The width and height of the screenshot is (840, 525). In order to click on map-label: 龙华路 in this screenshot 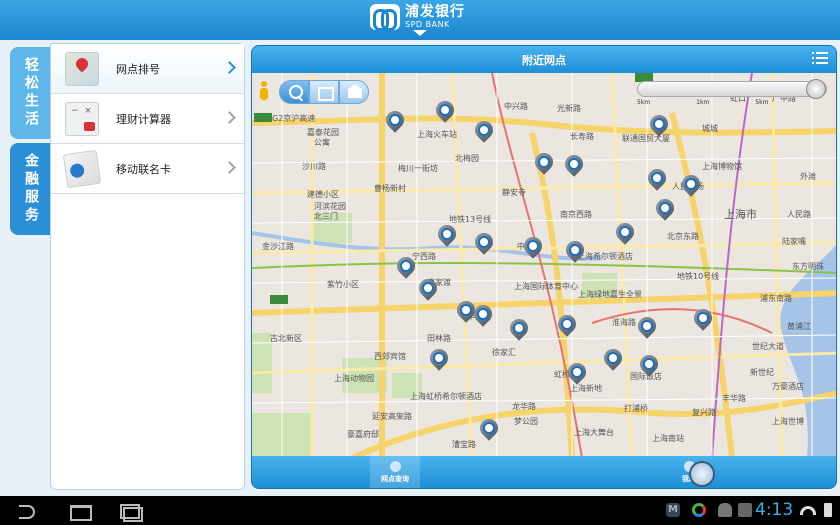, I will do `click(524, 406)`.